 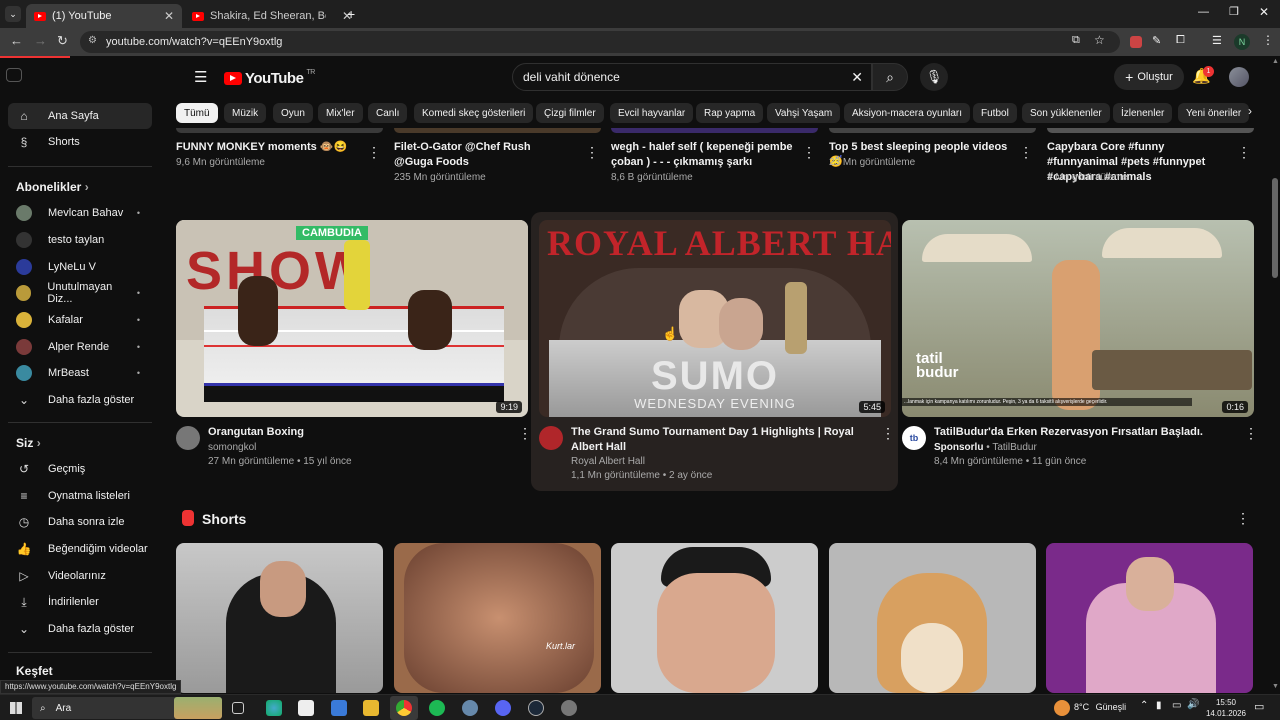 What do you see at coordinates (600, 42) in the screenshot?
I see `address-bar: ⚙ youtube.com/watch?v=qEEnY9oxtlg ⧉ ☆` at bounding box center [600, 42].